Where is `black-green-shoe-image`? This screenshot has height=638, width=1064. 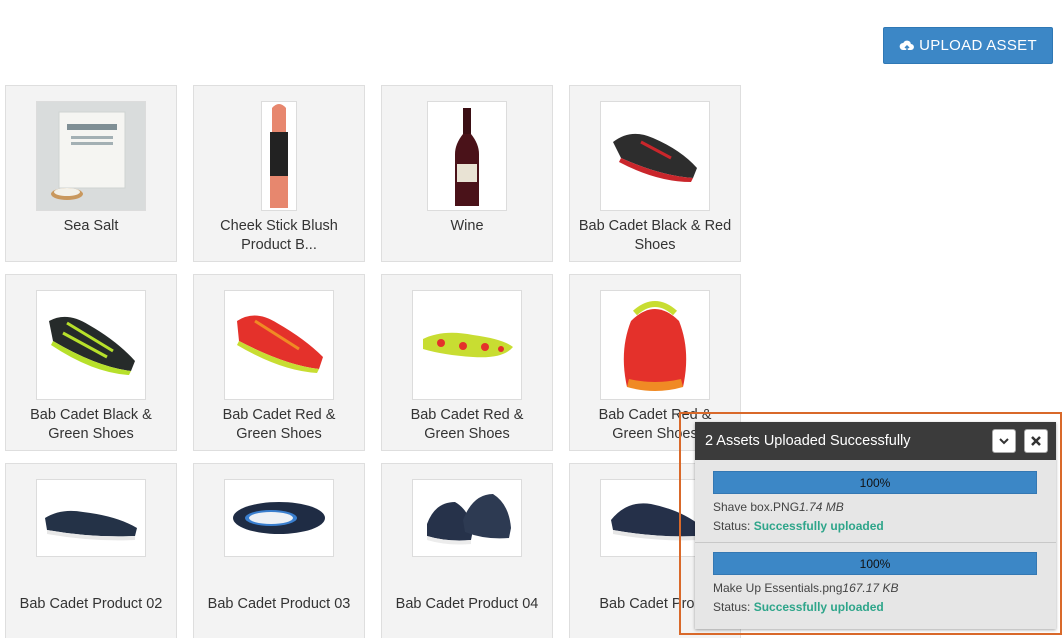 black-green-shoe-image is located at coordinates (91, 345).